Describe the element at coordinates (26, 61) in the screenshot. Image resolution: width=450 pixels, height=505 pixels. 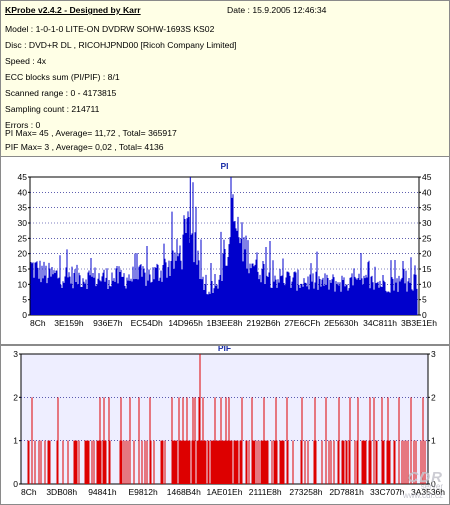
I see `info-speed: Speed : 4x` at that location.